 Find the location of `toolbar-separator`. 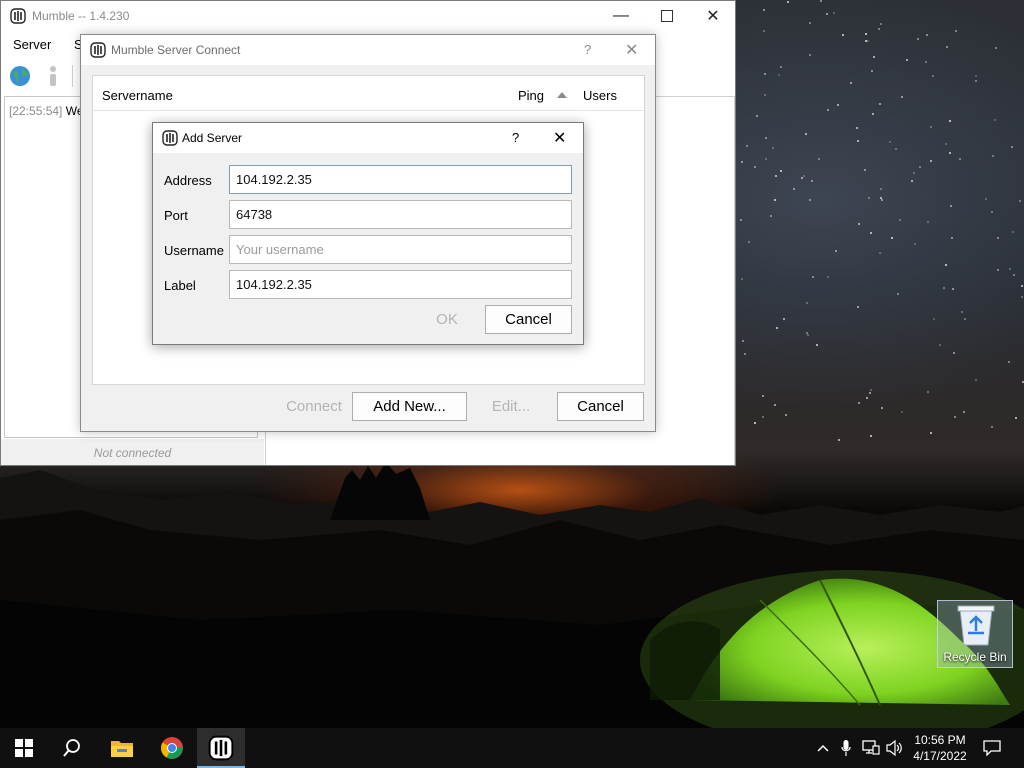

toolbar-separator is located at coordinates (72, 76).